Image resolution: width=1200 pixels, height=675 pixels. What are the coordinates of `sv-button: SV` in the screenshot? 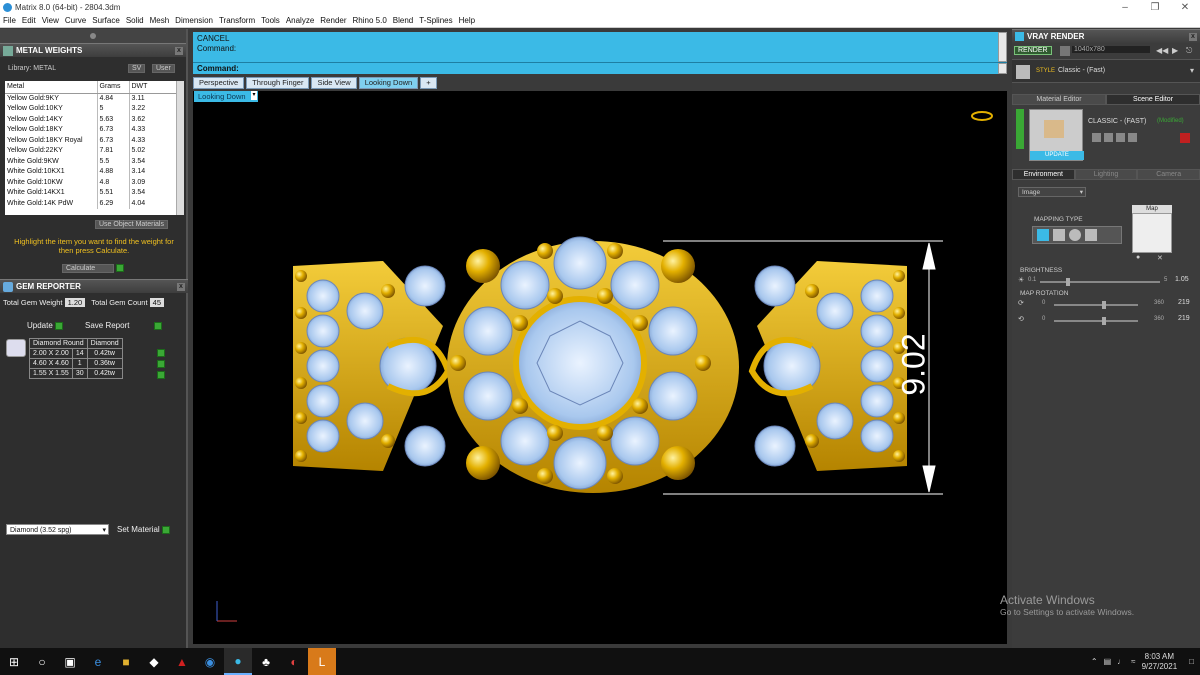 It's located at (137, 68).